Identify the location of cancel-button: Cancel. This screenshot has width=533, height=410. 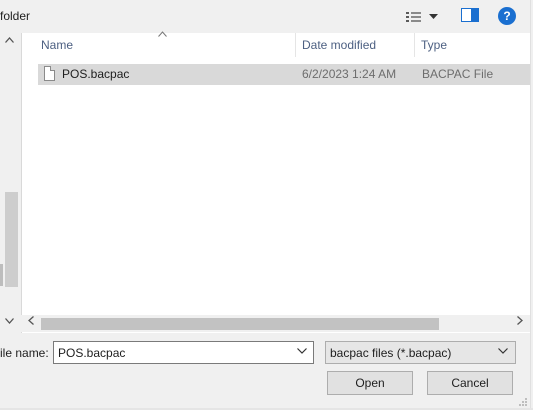
(470, 383).